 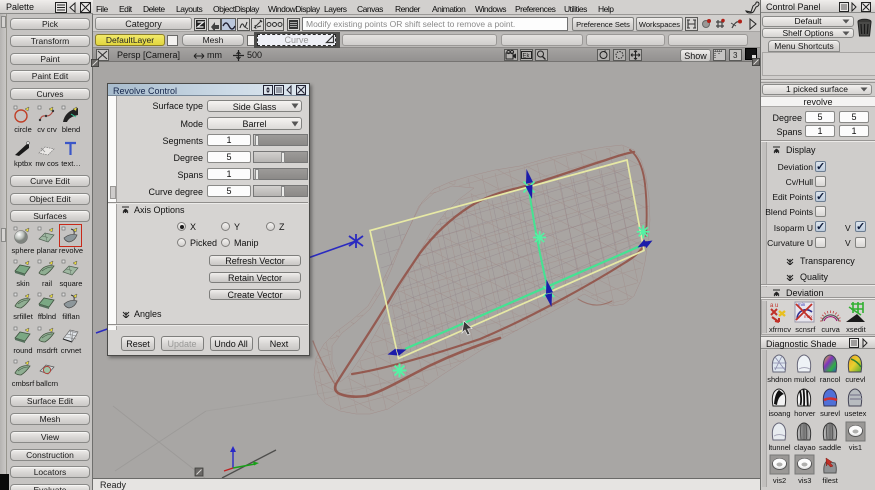 What do you see at coordinates (774, 306) in the screenshot?
I see `svg-text: a u` at bounding box center [774, 306].